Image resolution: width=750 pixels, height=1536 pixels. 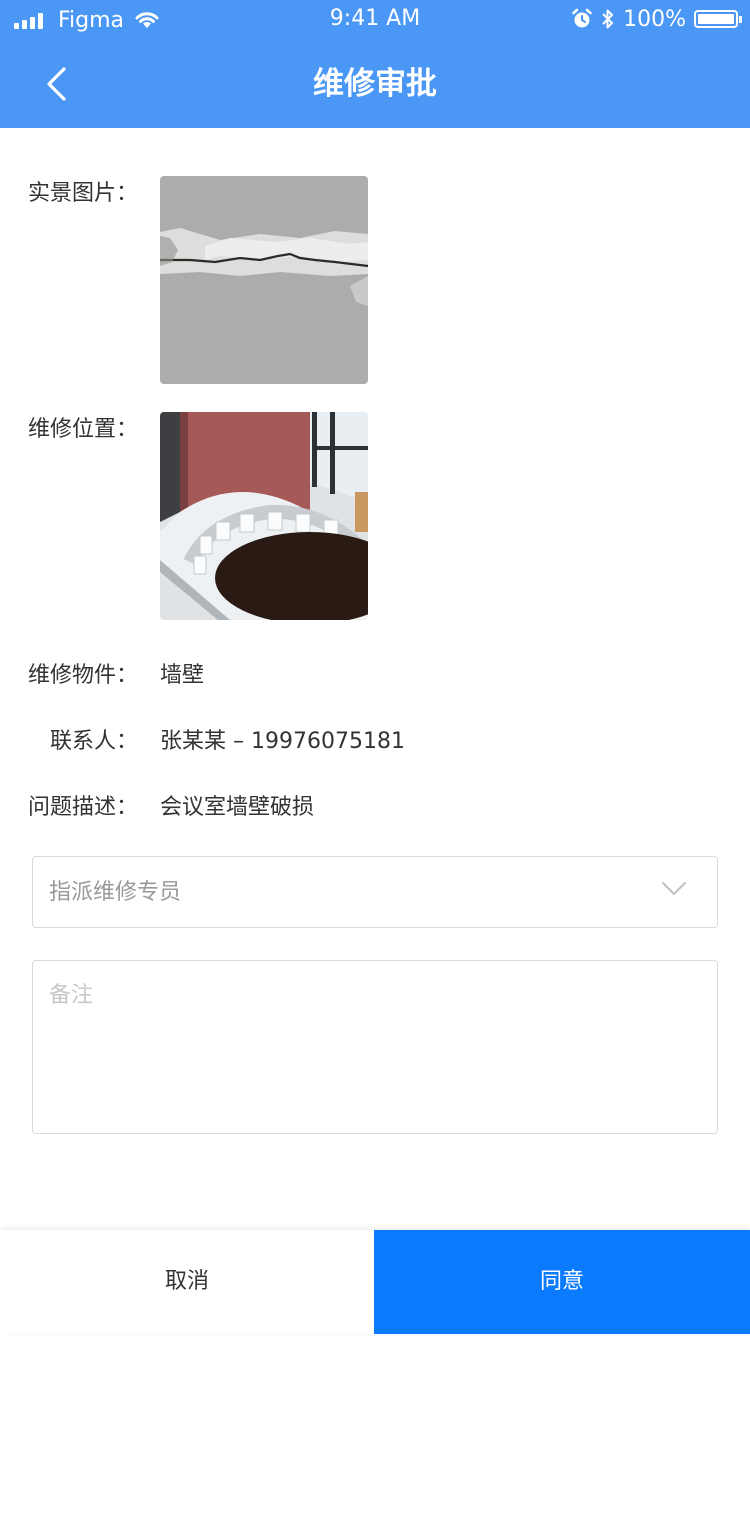 I want to click on cracked-wall-image, so click(x=264, y=280).